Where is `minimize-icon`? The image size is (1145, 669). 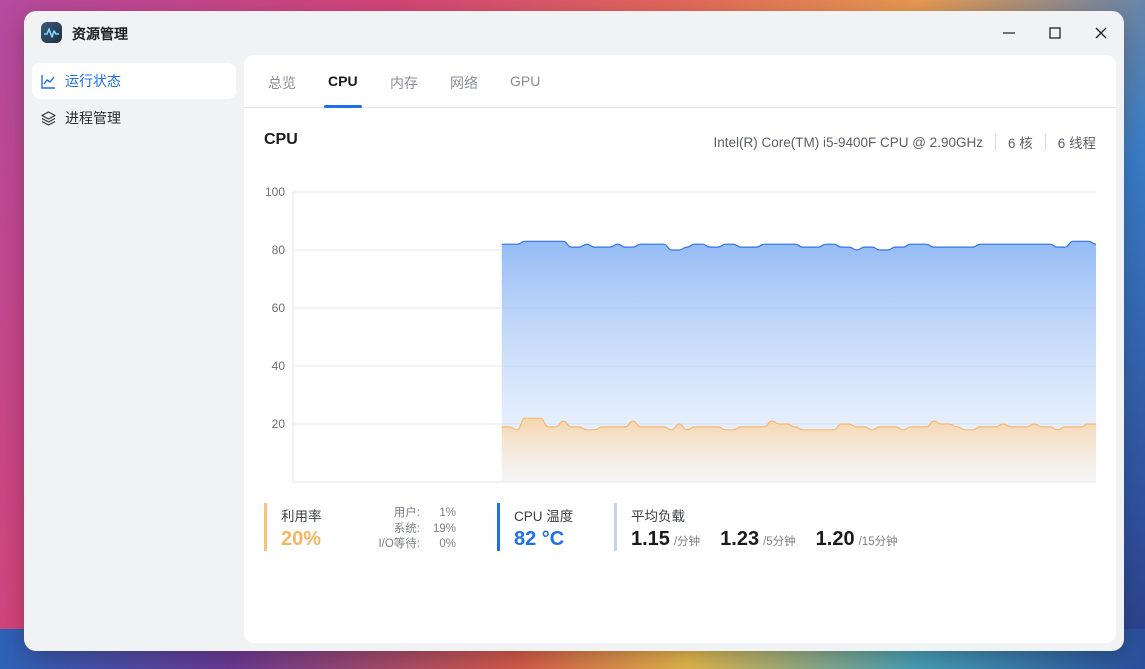
minimize-icon is located at coordinates (1009, 33).